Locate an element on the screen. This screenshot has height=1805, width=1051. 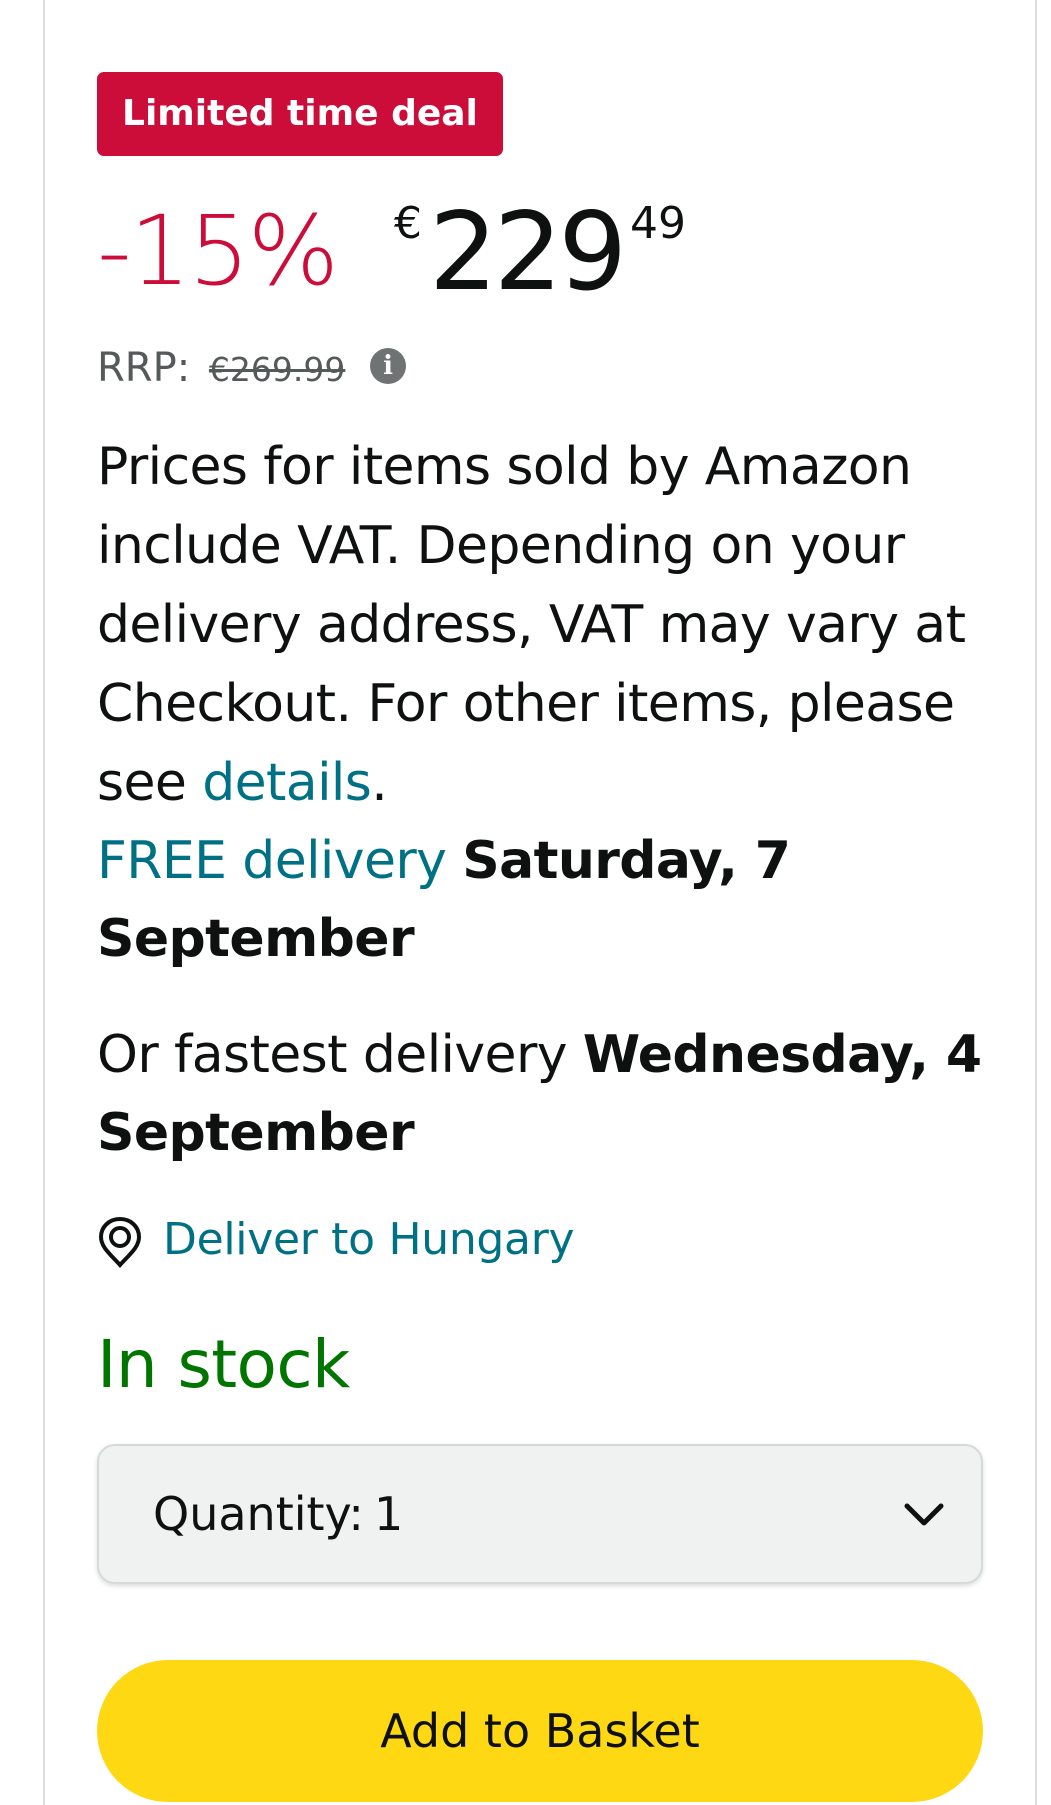
rrp-value: €269.99 is located at coordinates (277, 369).